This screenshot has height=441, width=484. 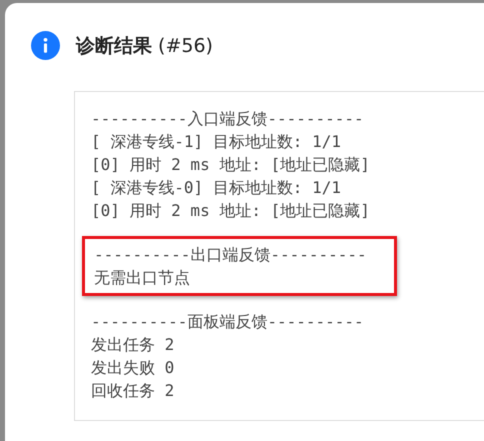 I want to click on result-line: 无需出口节点, so click(x=142, y=278).